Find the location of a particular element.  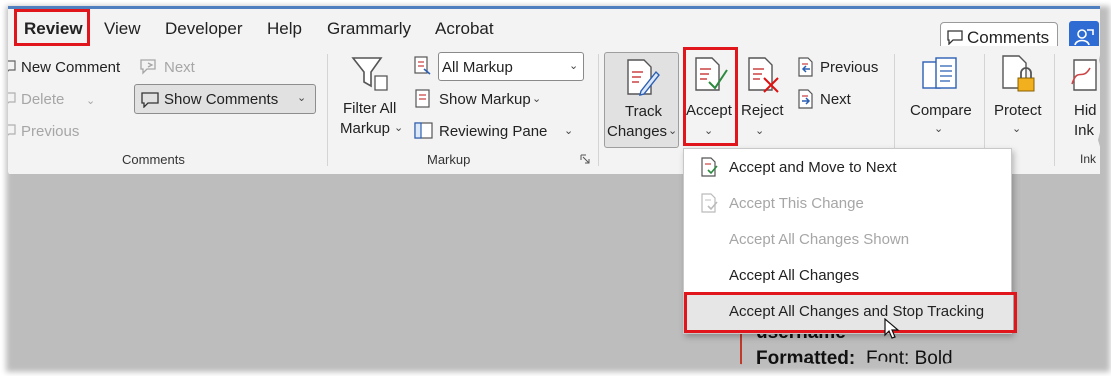

markup-label: Markup is located at coordinates (365, 128).